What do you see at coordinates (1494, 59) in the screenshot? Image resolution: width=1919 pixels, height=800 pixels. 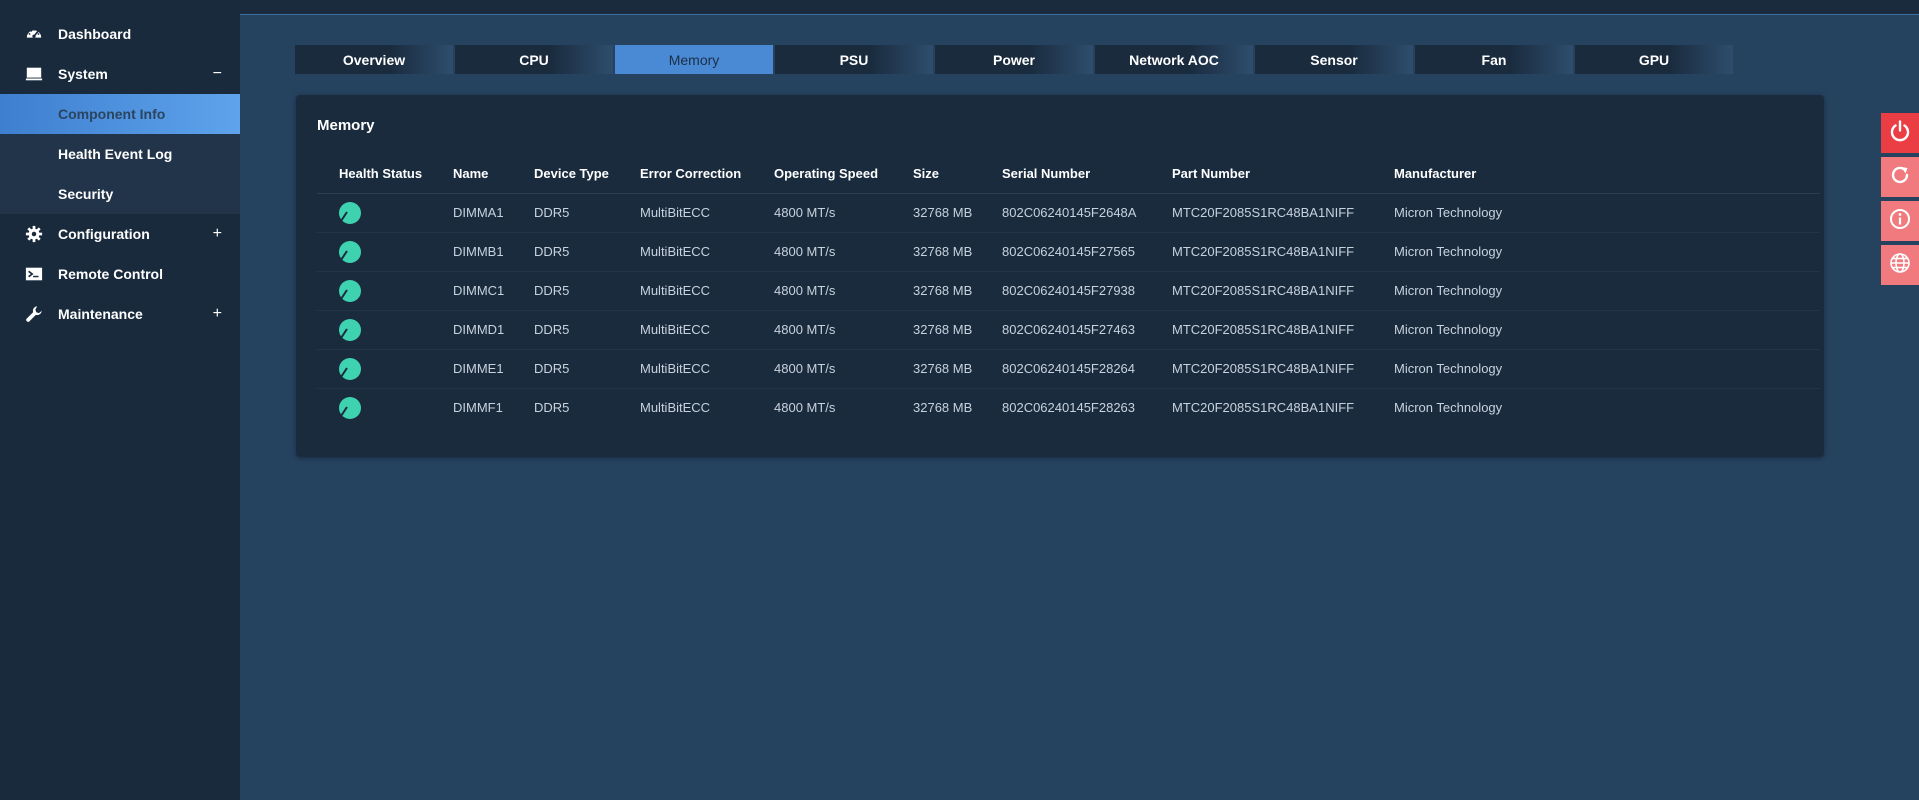 I see `tab-fan: Fan` at bounding box center [1494, 59].